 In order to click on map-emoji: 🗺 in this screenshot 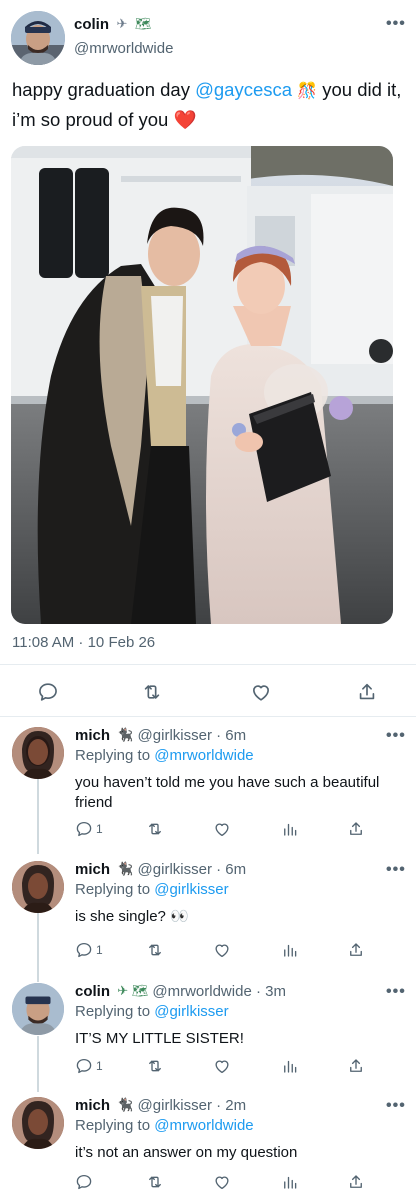, I will do `click(143, 23)`.